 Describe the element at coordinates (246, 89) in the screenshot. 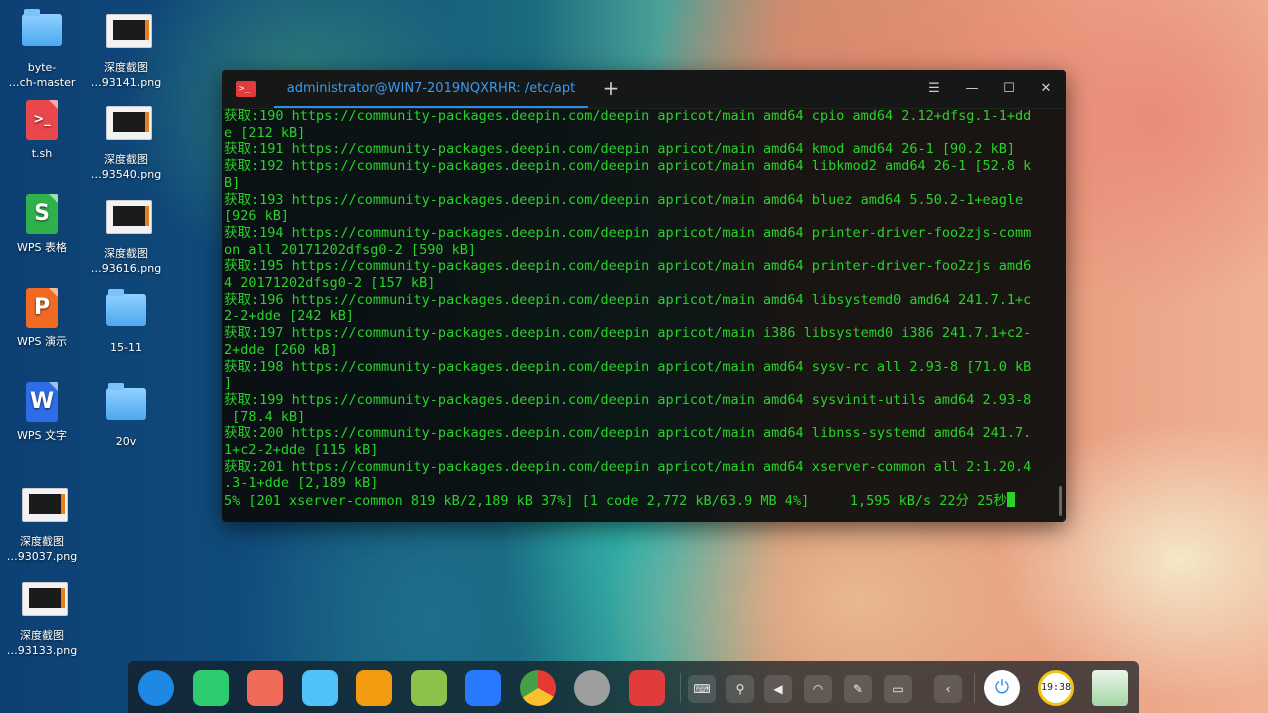

I see `terminal-app-icon: >_` at that location.